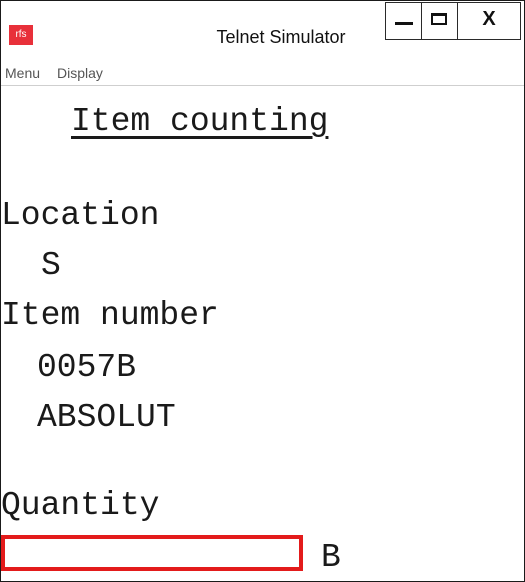 This screenshot has height=582, width=525. I want to click on item-number-label: Item number, so click(110, 315).